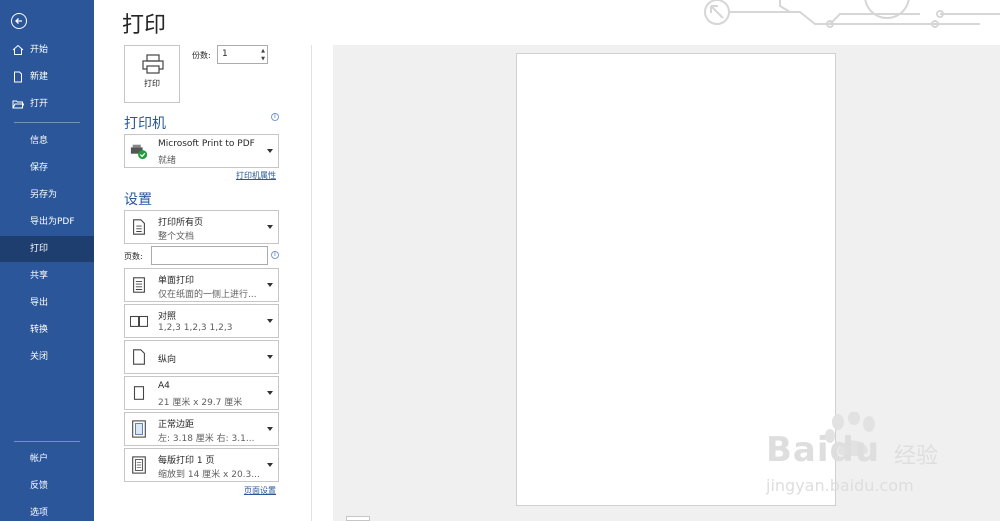 This screenshot has width=1000, height=521. What do you see at coordinates (39, 77) in the screenshot?
I see `sidebar-item-label: 新建` at bounding box center [39, 77].